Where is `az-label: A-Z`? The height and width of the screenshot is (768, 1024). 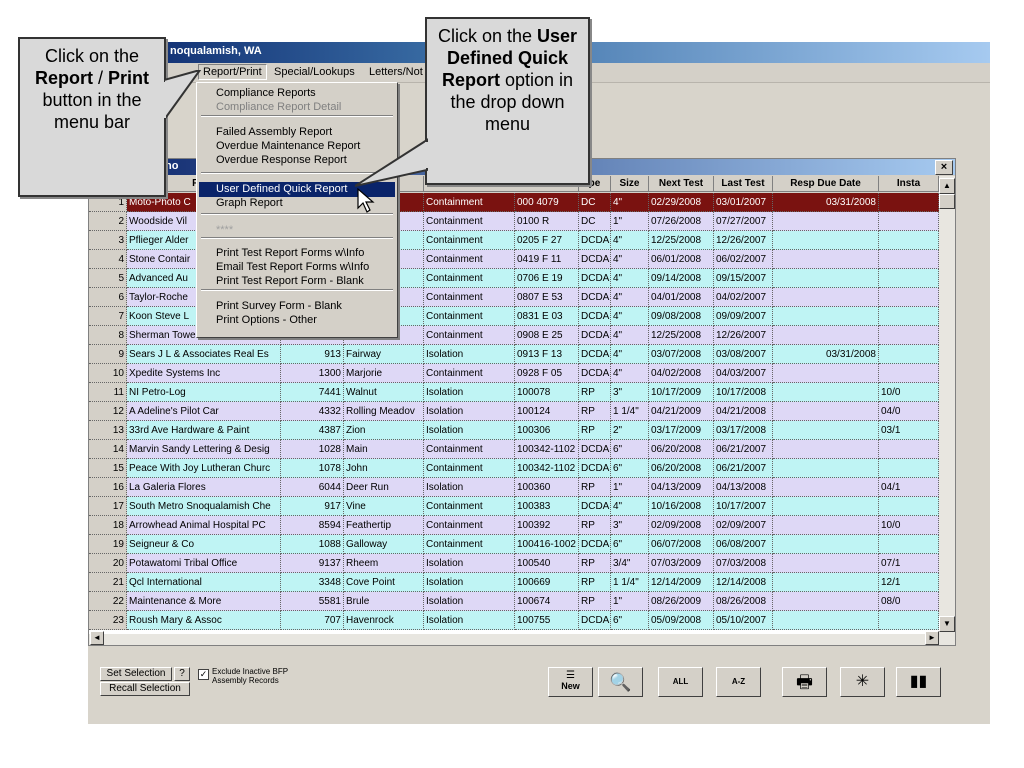 az-label: A-Z is located at coordinates (738, 681).